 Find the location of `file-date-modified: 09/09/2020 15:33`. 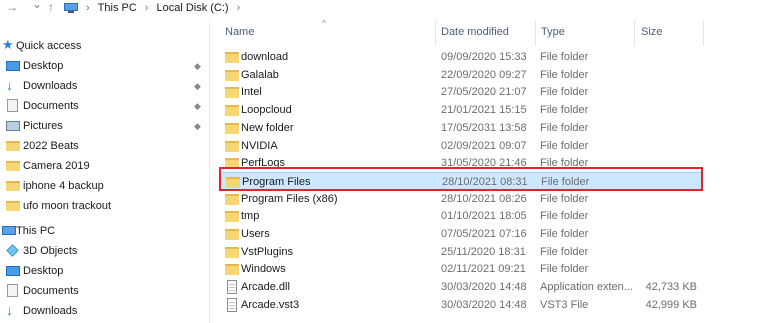

file-date-modified: 09/09/2020 15:33 is located at coordinates (484, 57).